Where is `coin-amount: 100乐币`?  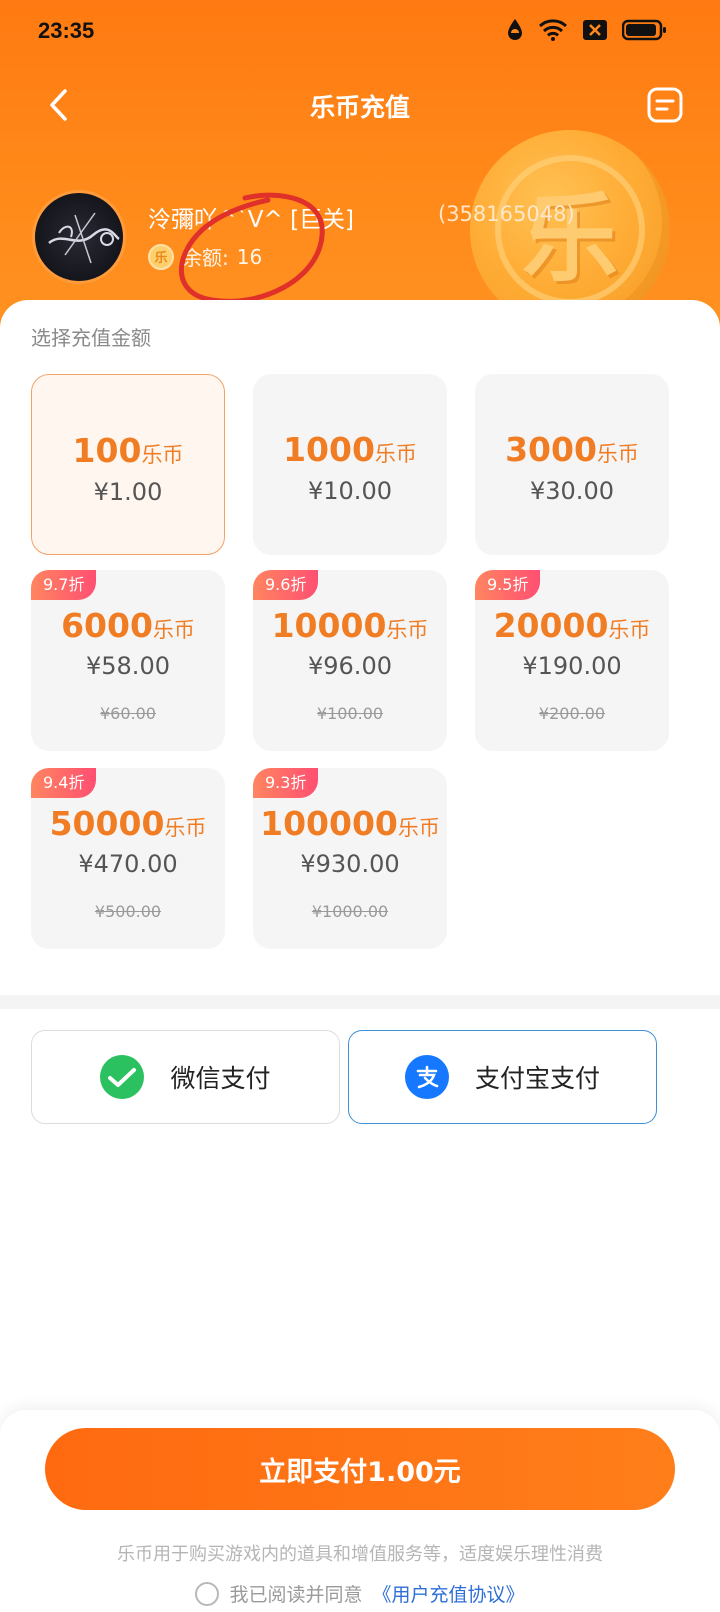
coin-amount: 100乐币 is located at coordinates (128, 450).